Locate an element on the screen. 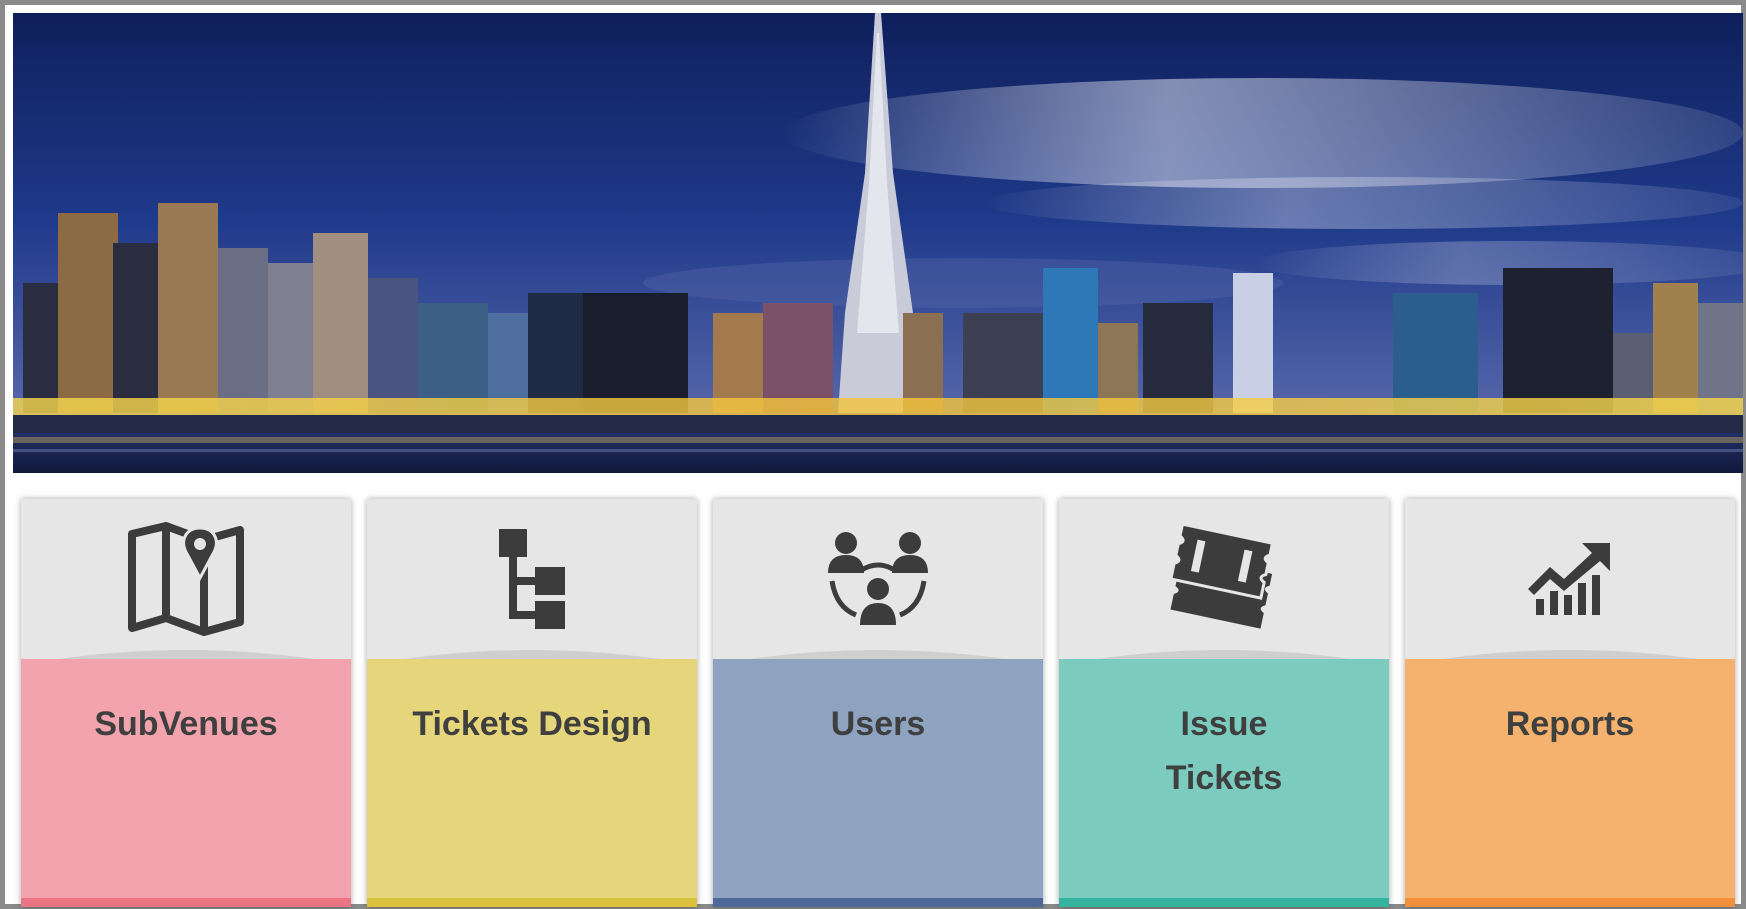 This screenshot has width=1746, height=909. tile-color-panel: Issue Tickets is located at coordinates (1224, 783).